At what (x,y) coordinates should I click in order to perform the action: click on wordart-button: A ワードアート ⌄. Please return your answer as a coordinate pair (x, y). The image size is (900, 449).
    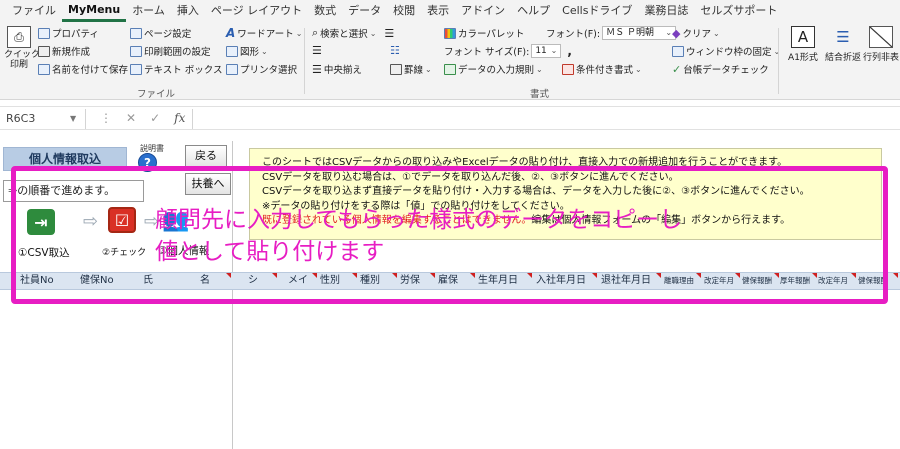
    Looking at the image, I should click on (264, 33).